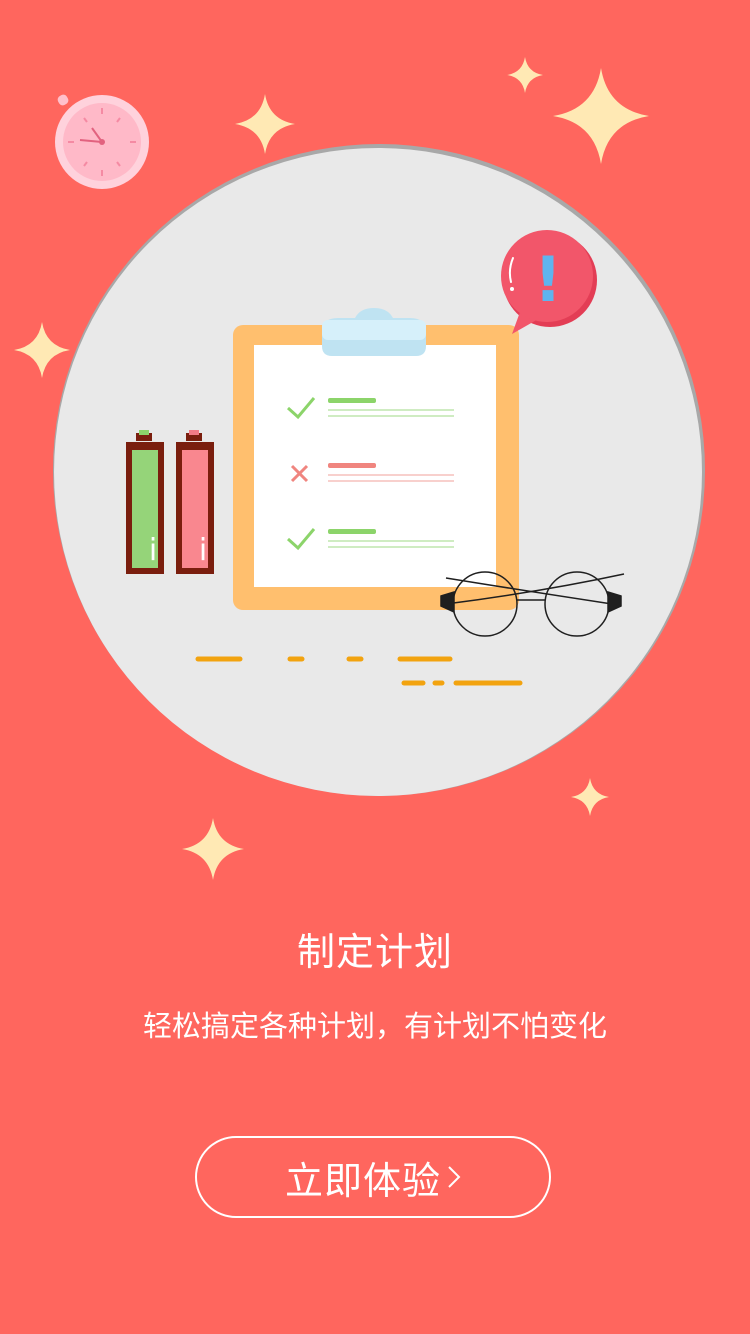  I want to click on try-now-button: 立即体验, so click(373, 1177).